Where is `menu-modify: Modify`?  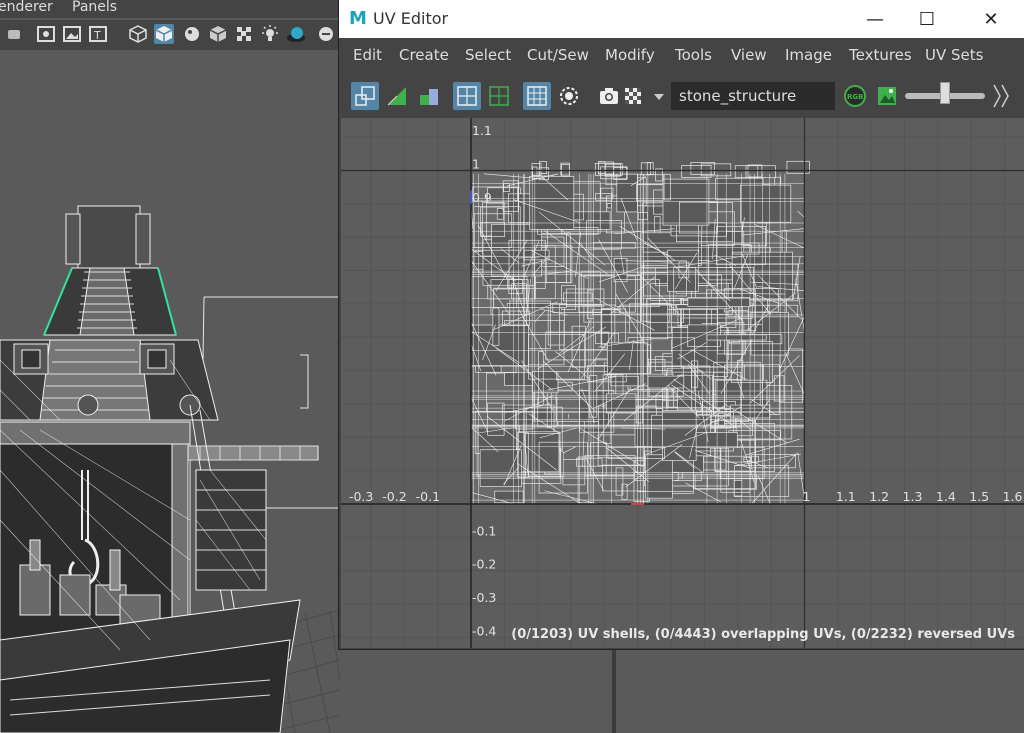 menu-modify: Modify is located at coordinates (630, 55).